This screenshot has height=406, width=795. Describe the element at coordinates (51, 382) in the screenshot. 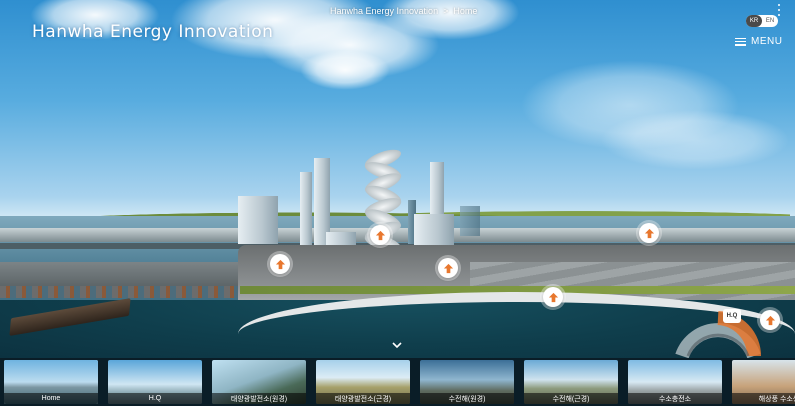

I see `thumbnail-home: Home` at that location.